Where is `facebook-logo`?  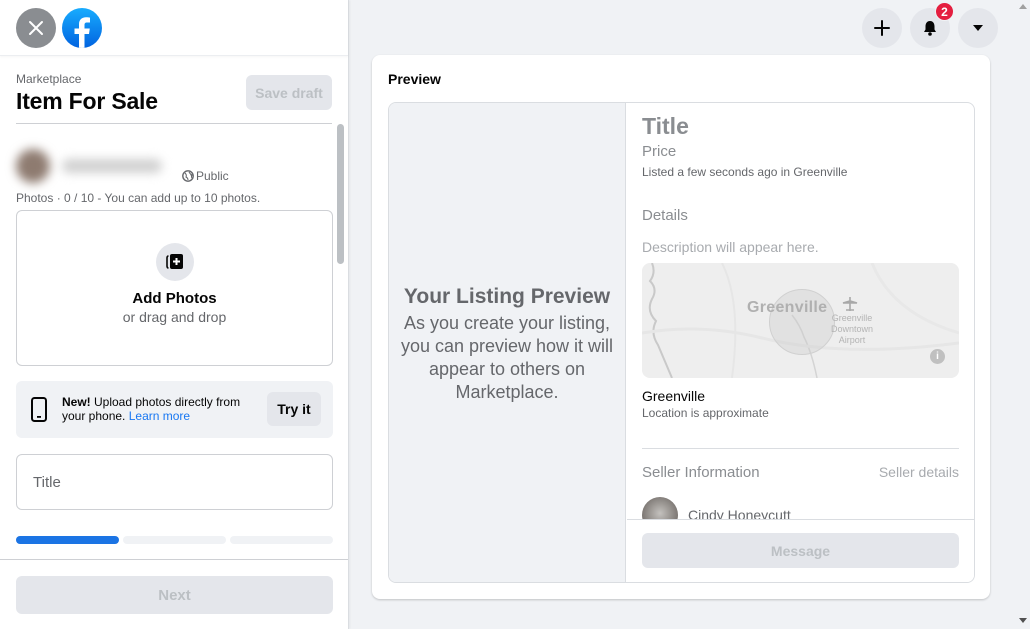
facebook-logo is located at coordinates (82, 27).